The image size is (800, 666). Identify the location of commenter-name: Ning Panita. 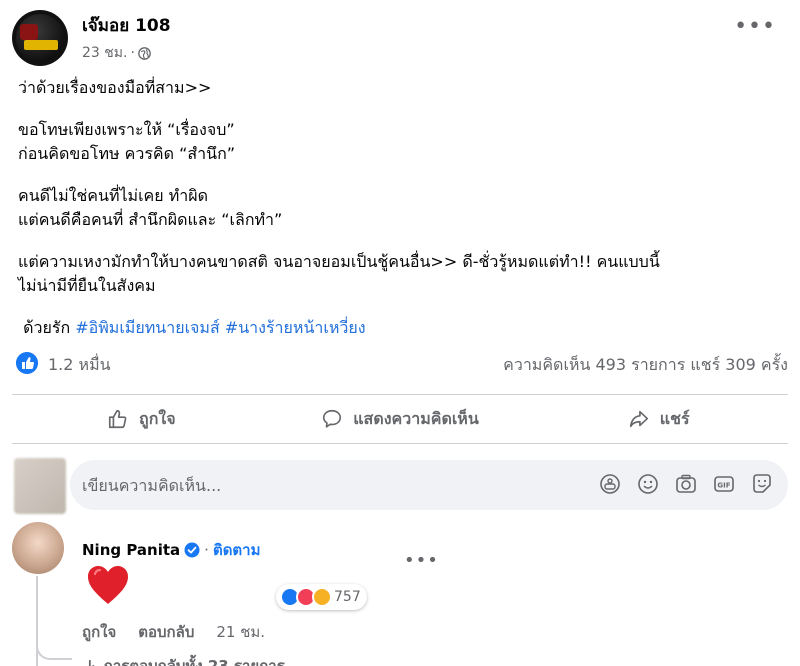
(131, 550).